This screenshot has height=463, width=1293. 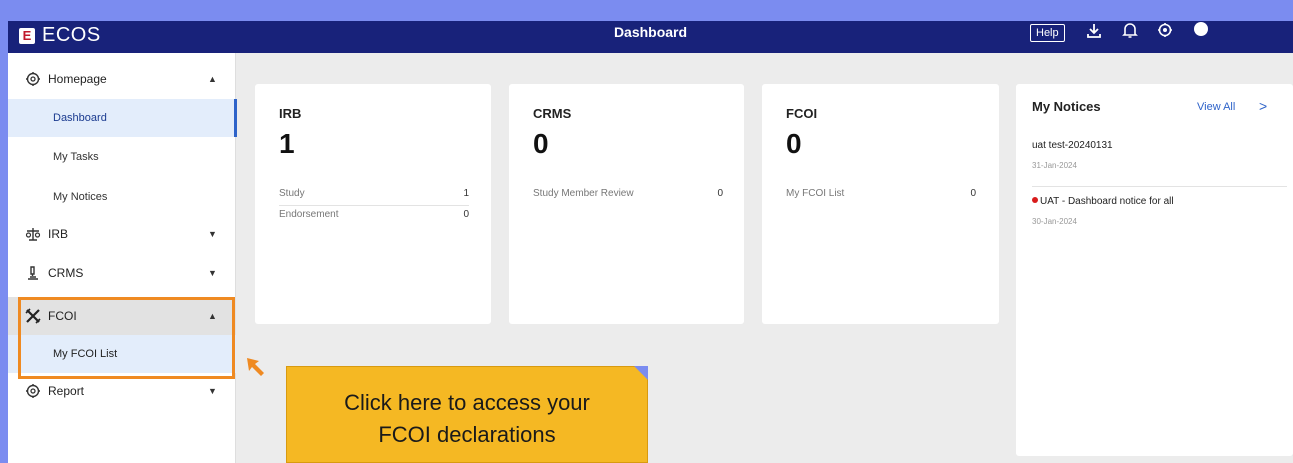 What do you see at coordinates (85, 354) in the screenshot?
I see `sidebar-item-label: My FCOI List` at bounding box center [85, 354].